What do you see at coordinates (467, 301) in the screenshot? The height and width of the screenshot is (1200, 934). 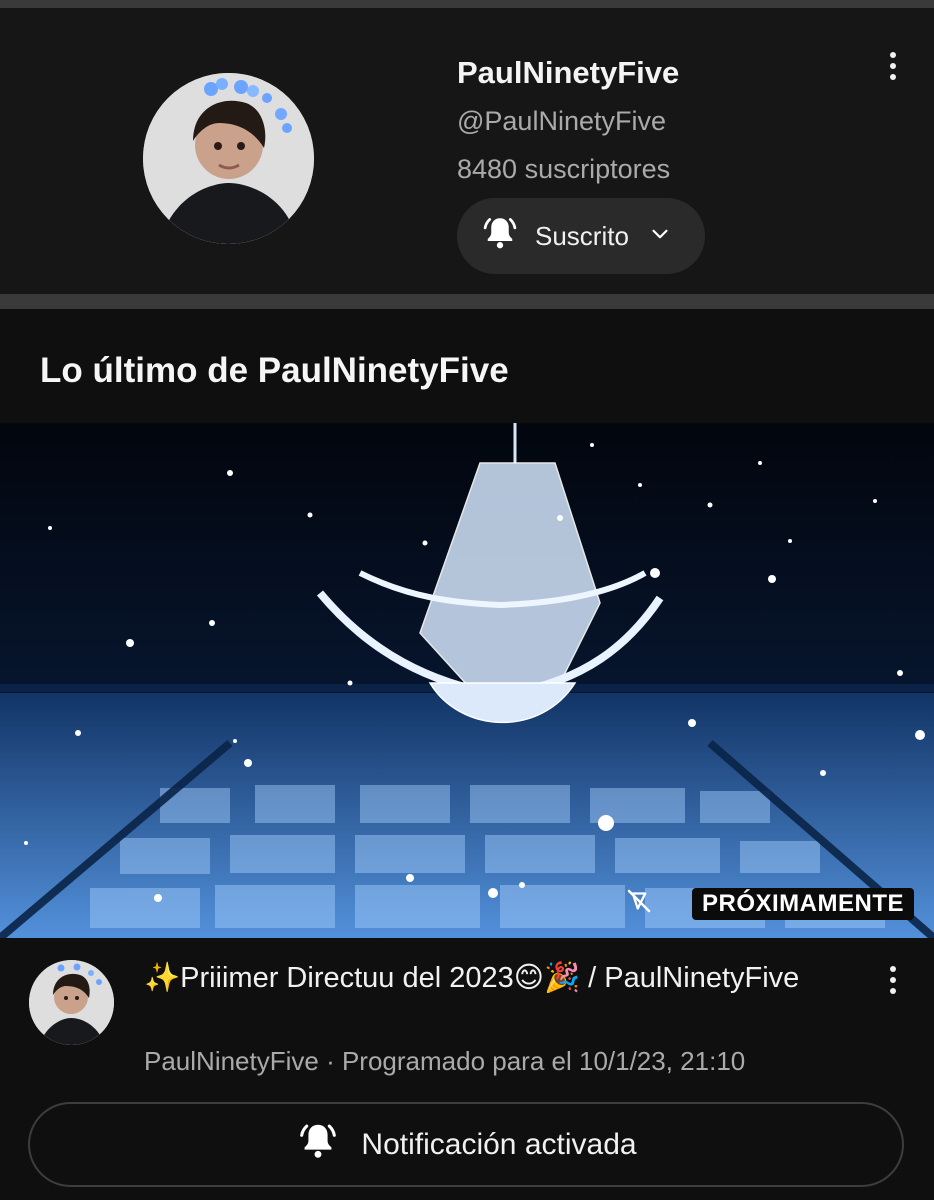 I see `section-divider` at bounding box center [467, 301].